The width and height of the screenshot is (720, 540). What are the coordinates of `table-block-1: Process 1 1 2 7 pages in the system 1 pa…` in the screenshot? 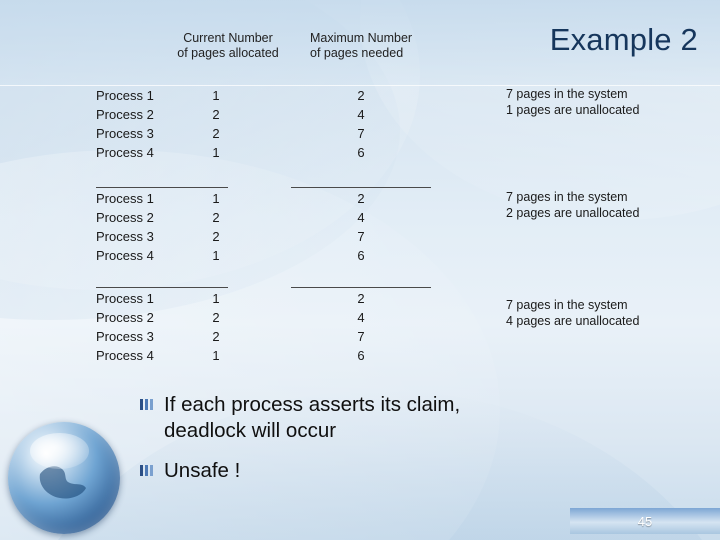 It's located at (401, 125).